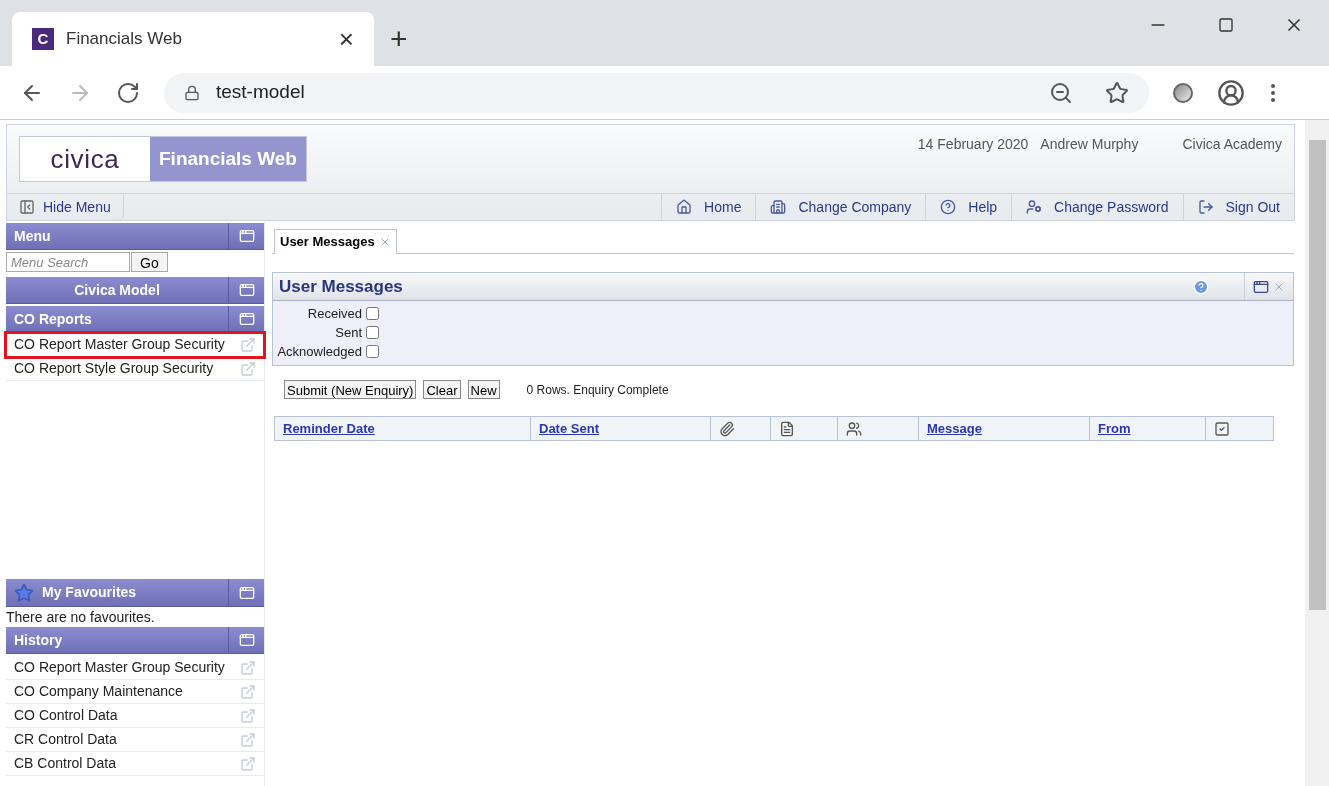 This screenshot has height=786, width=1329. I want to click on menu-search-field: Menu Search, so click(68, 262).